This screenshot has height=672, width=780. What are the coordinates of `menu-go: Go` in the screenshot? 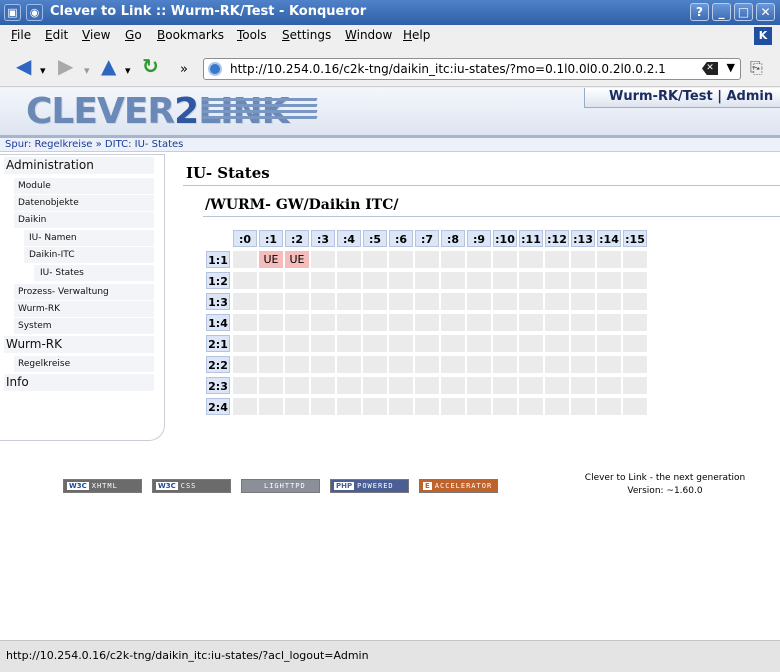 It's located at (133, 35).